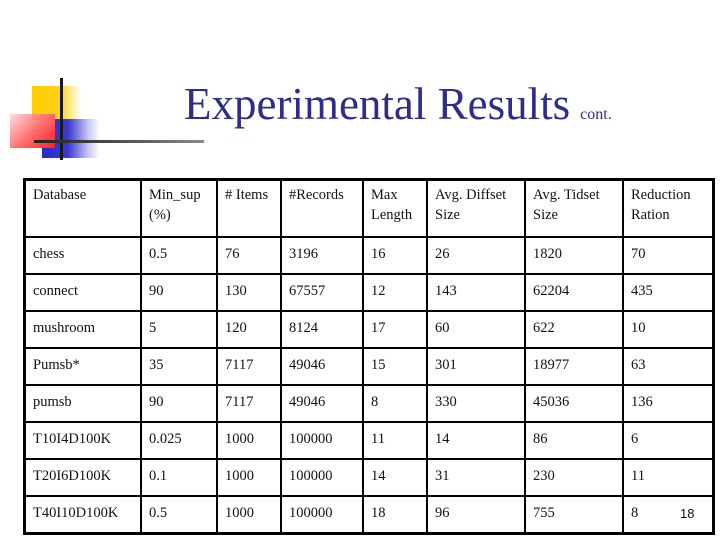 The image size is (720, 540). What do you see at coordinates (102, 120) in the screenshot?
I see `slide-logo-decoration` at bounding box center [102, 120].